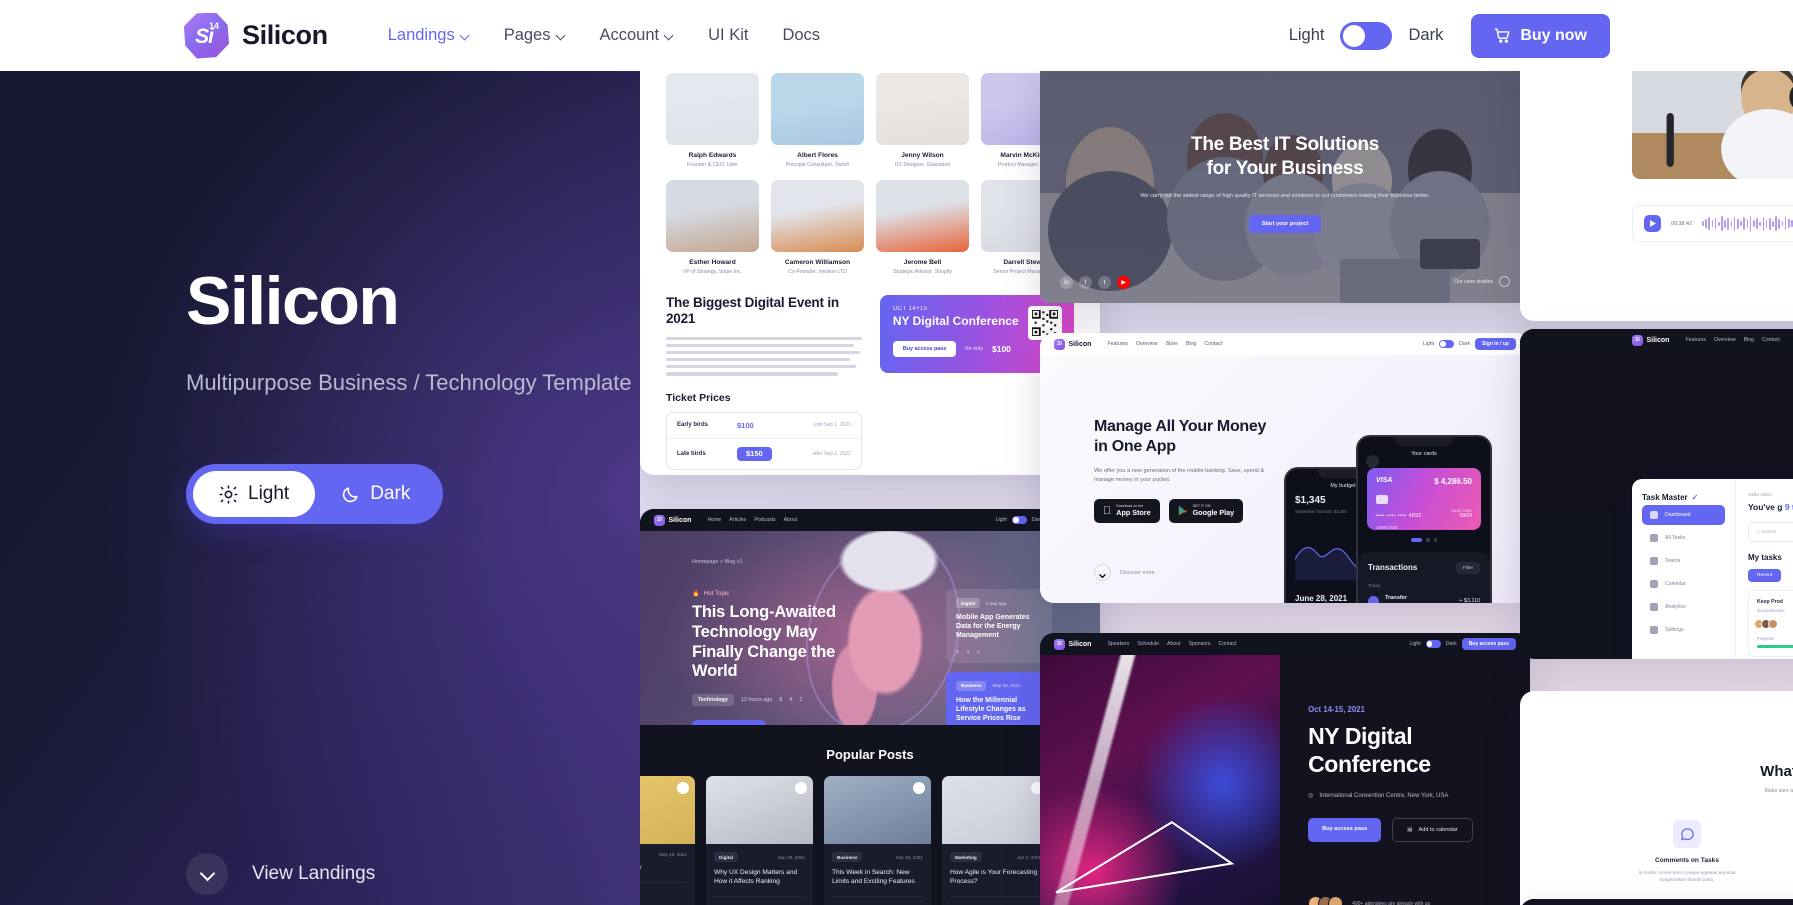 The width and height of the screenshot is (1793, 905). I want to click on nav-link: Sponsors, so click(1200, 644).